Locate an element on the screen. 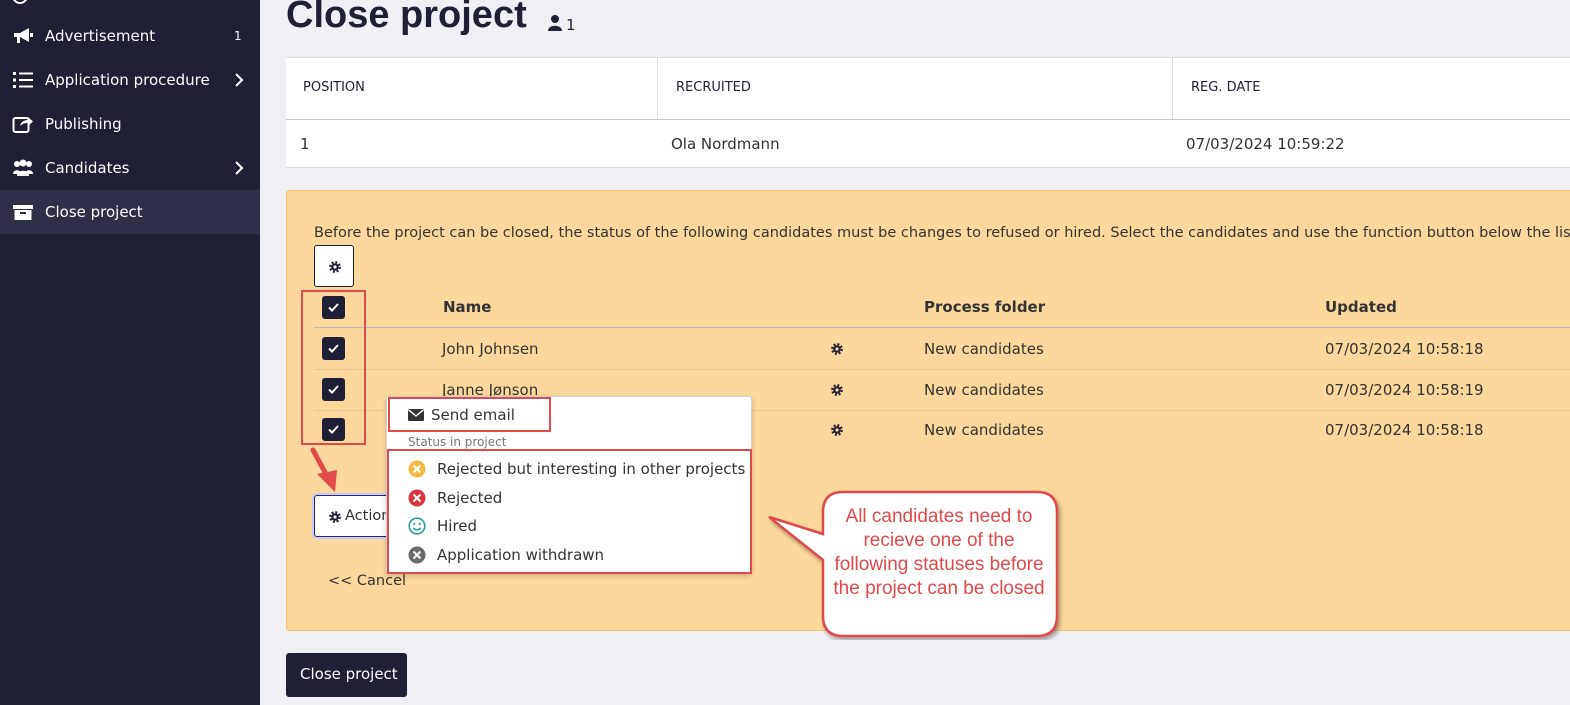 The image size is (1570, 705). sidebar-item-label: Advertisement is located at coordinates (100, 36).